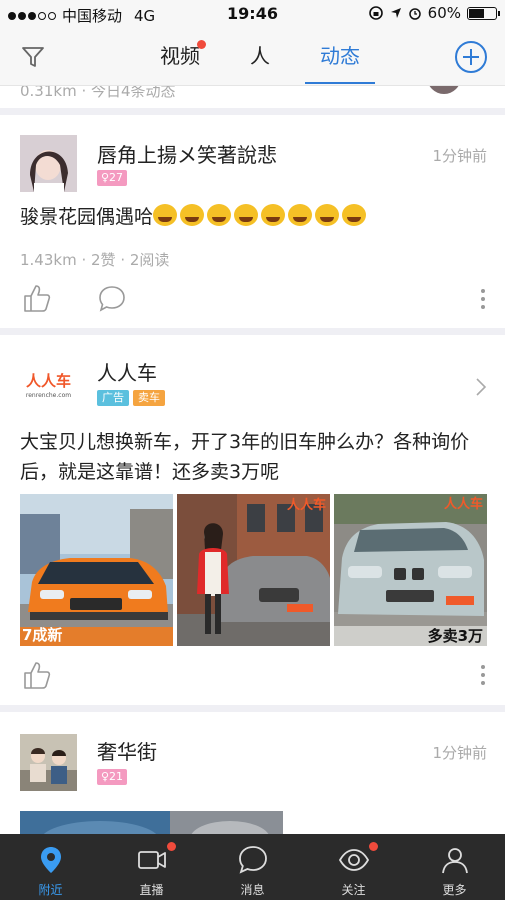 This screenshot has width=505, height=900. Describe the element at coordinates (187, 153) in the screenshot. I see `user-name: 唇角上揚メ笑著說悲` at that location.